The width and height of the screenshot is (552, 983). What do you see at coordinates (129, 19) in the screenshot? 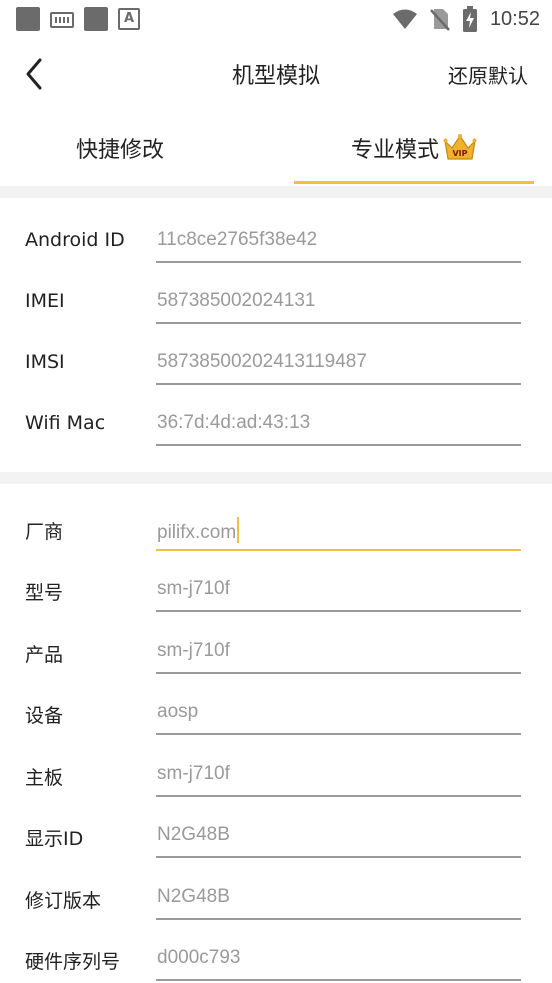
I see `font-a-icon: A` at bounding box center [129, 19].